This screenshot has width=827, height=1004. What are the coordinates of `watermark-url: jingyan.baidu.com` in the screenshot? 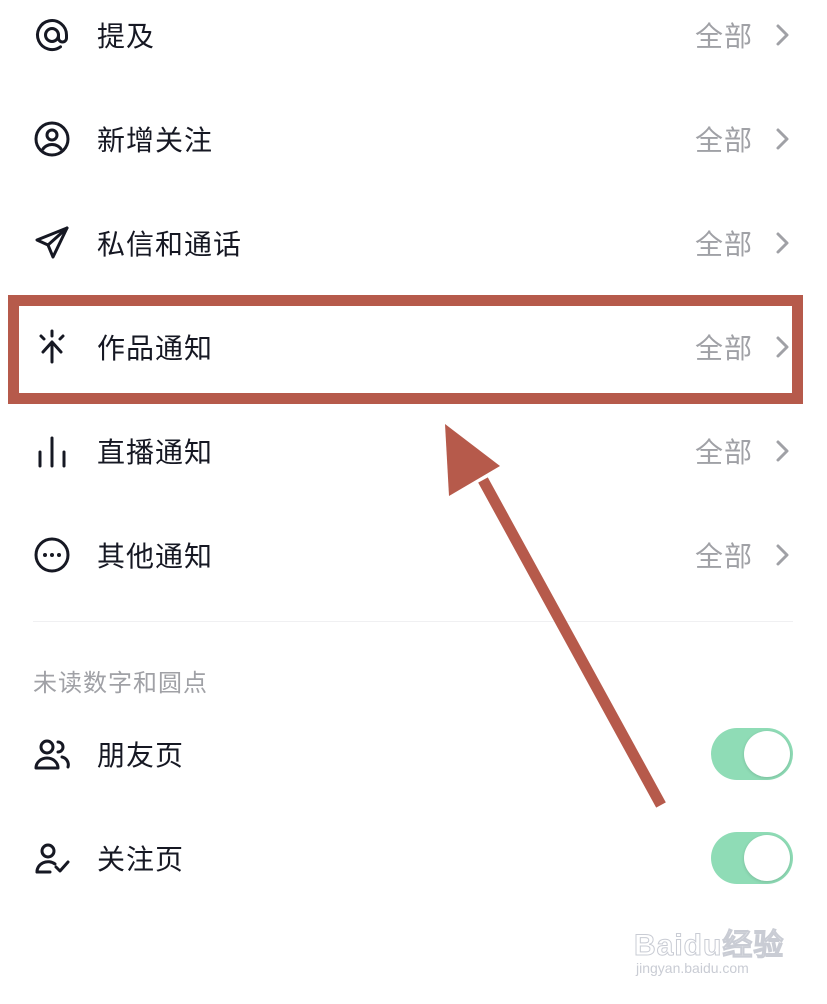 It's located at (692, 968).